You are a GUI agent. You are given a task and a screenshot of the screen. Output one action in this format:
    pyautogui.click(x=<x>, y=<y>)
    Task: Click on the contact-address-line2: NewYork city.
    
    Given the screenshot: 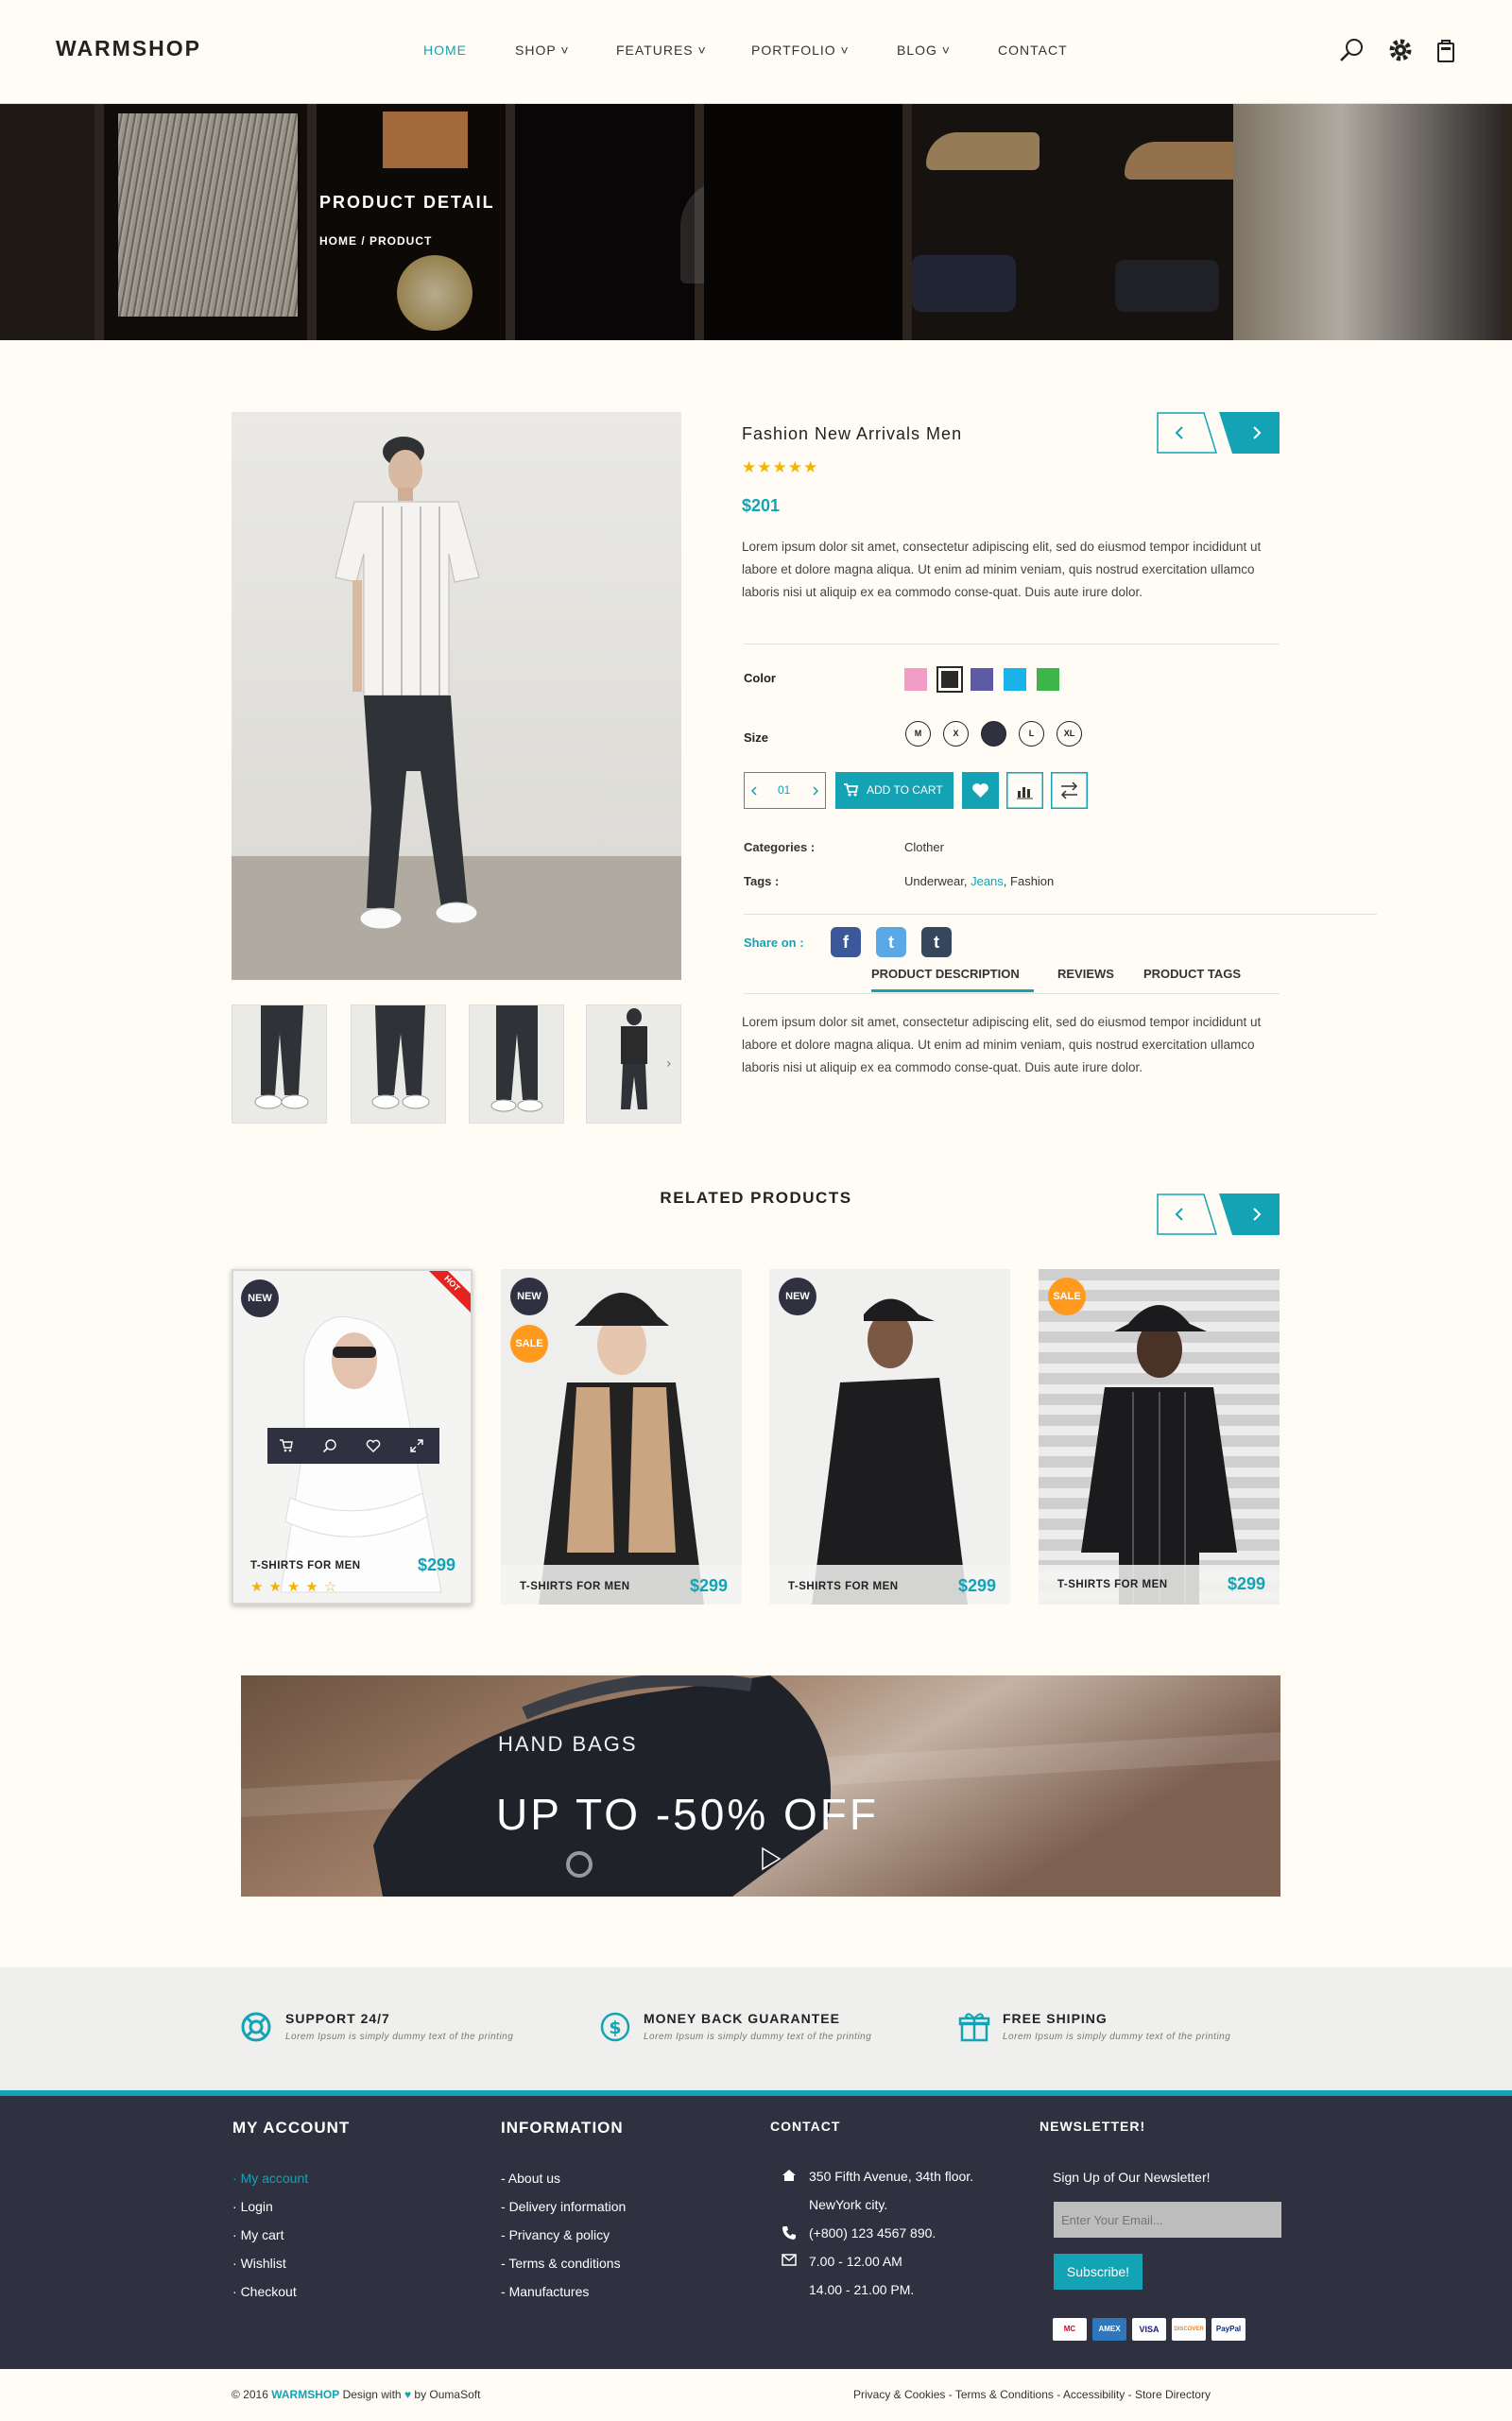 What is the action you would take?
    pyautogui.click(x=848, y=2204)
    